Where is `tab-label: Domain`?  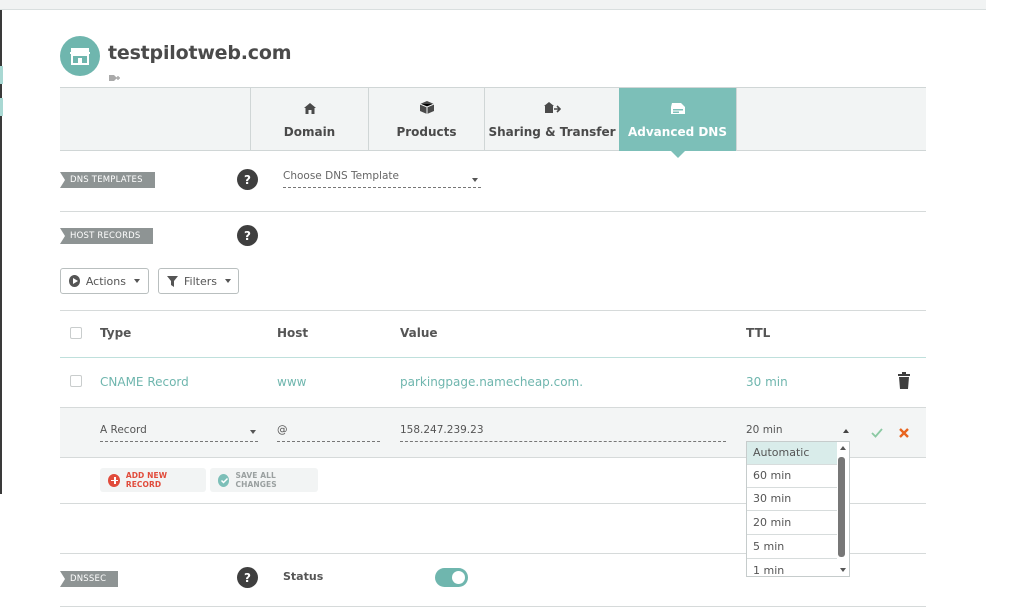
tab-label: Domain is located at coordinates (309, 132).